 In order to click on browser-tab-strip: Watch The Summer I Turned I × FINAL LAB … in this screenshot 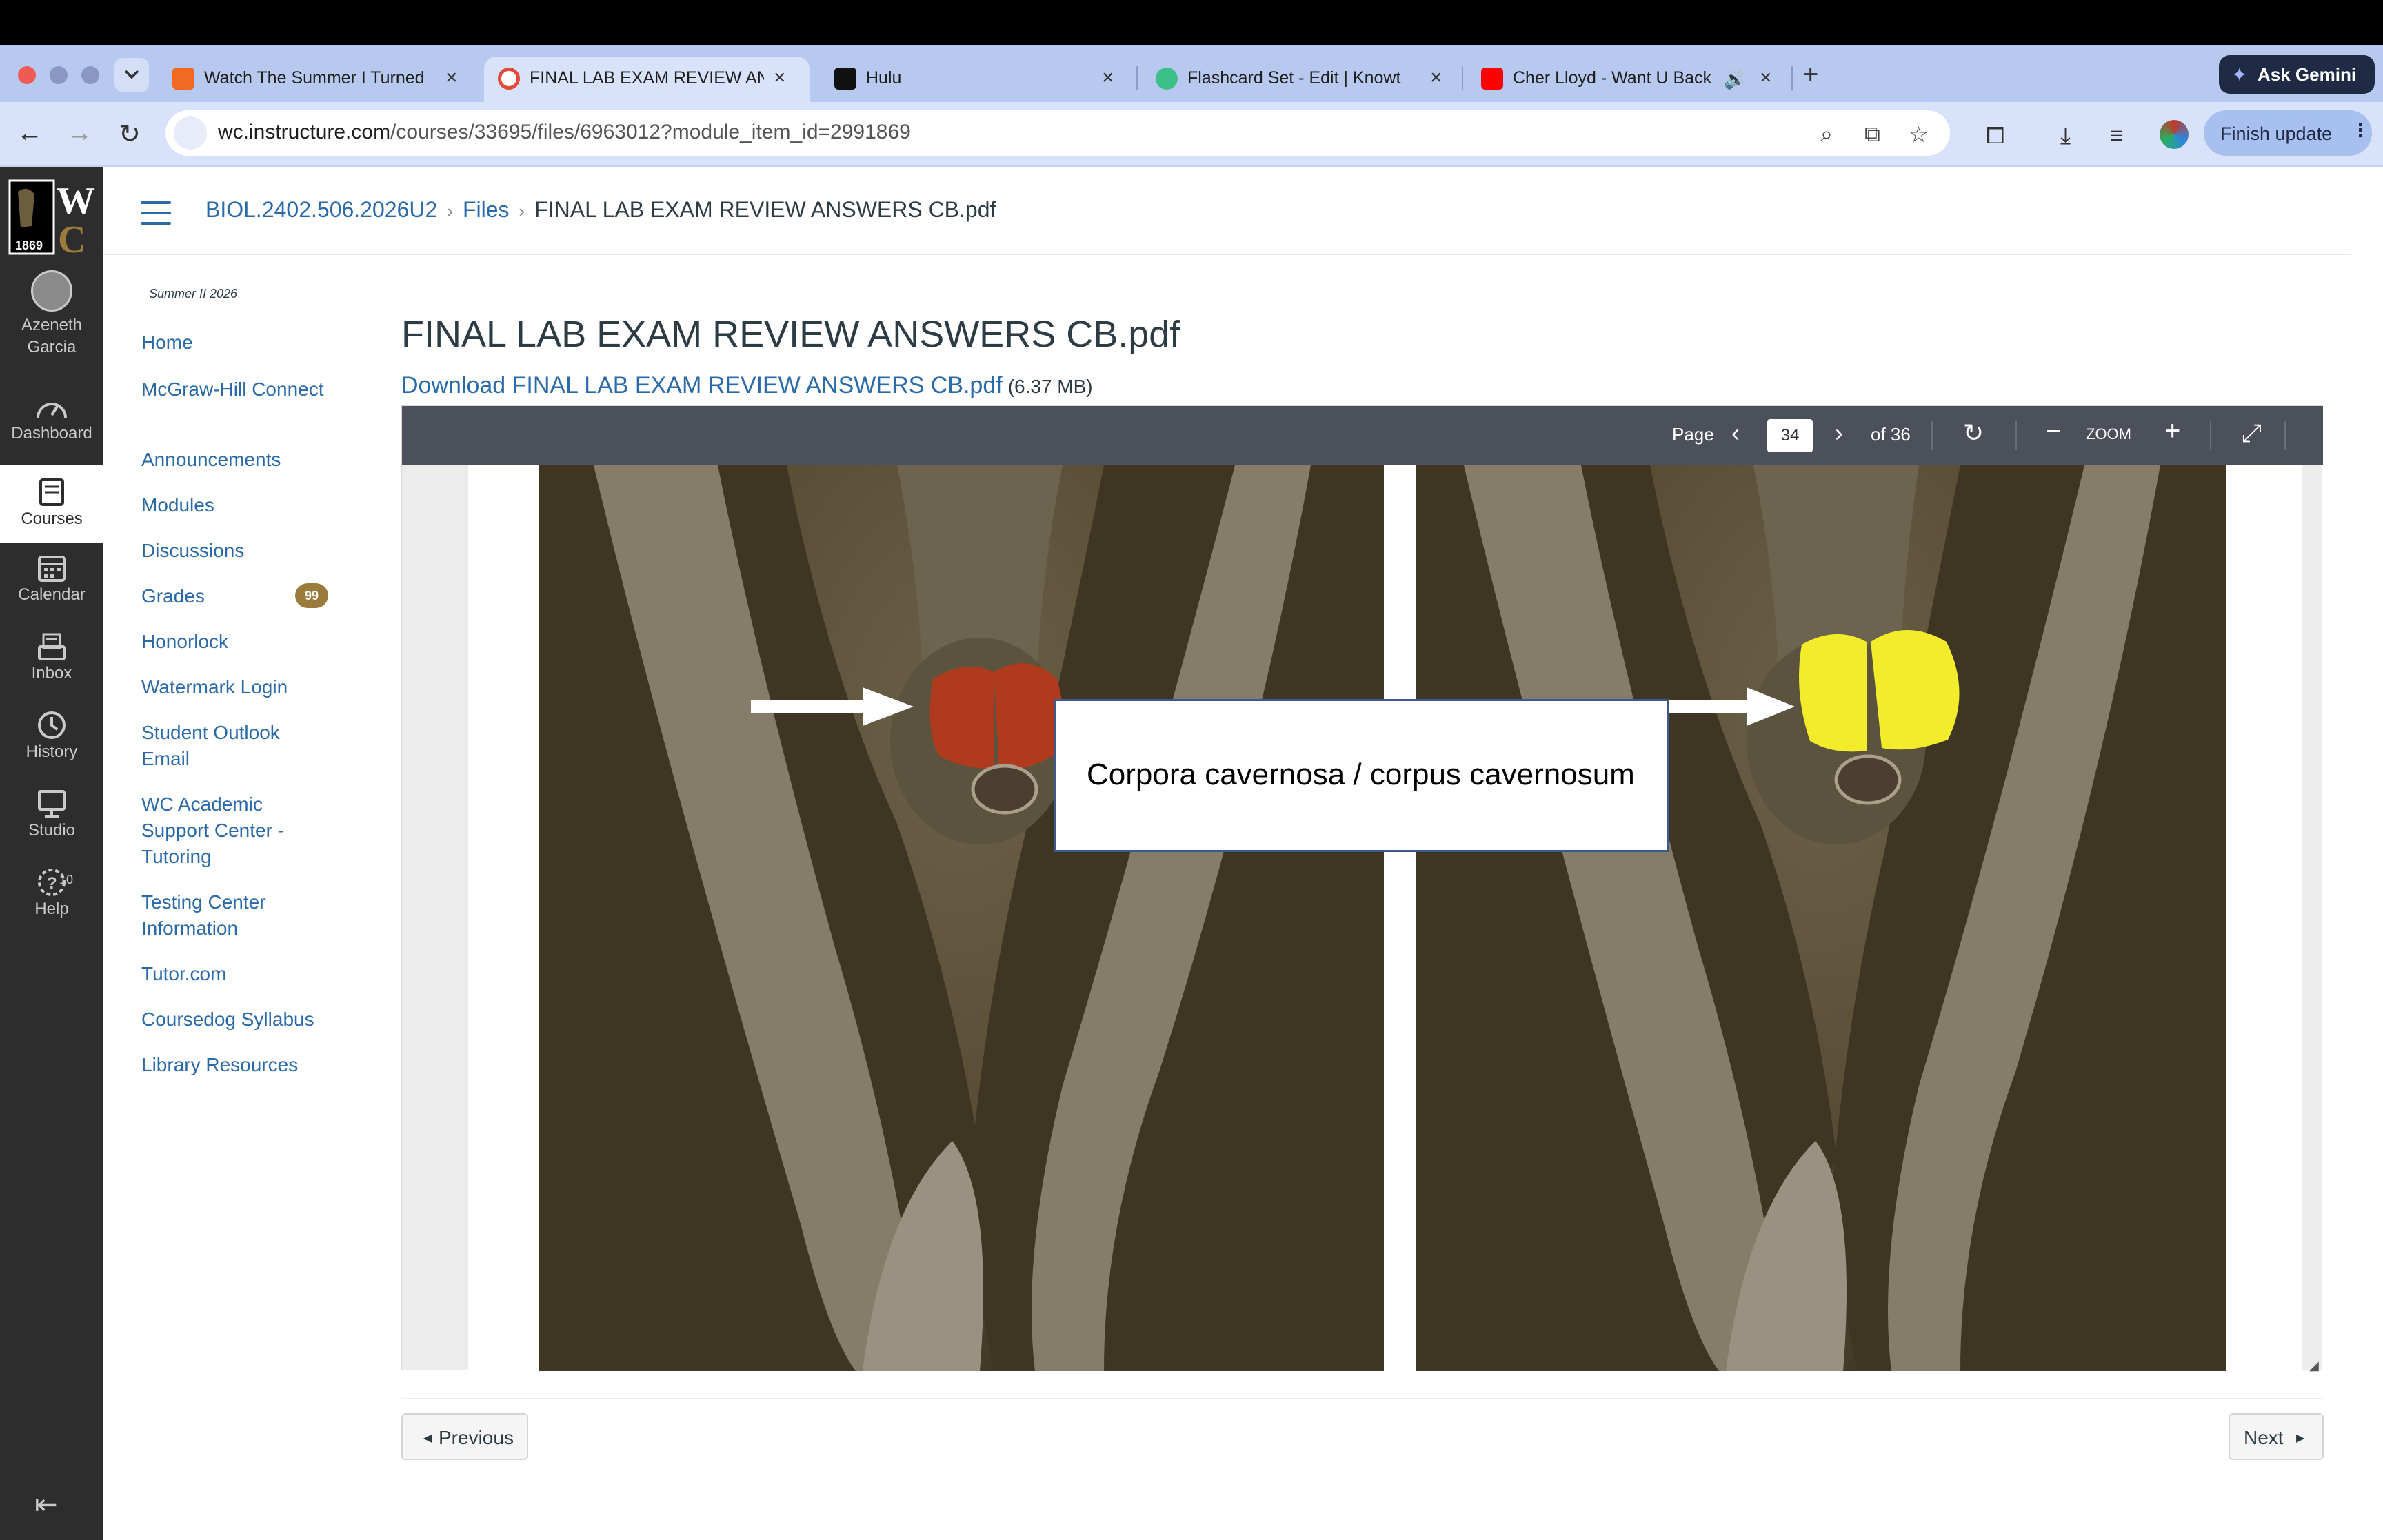, I will do `click(1191, 74)`.